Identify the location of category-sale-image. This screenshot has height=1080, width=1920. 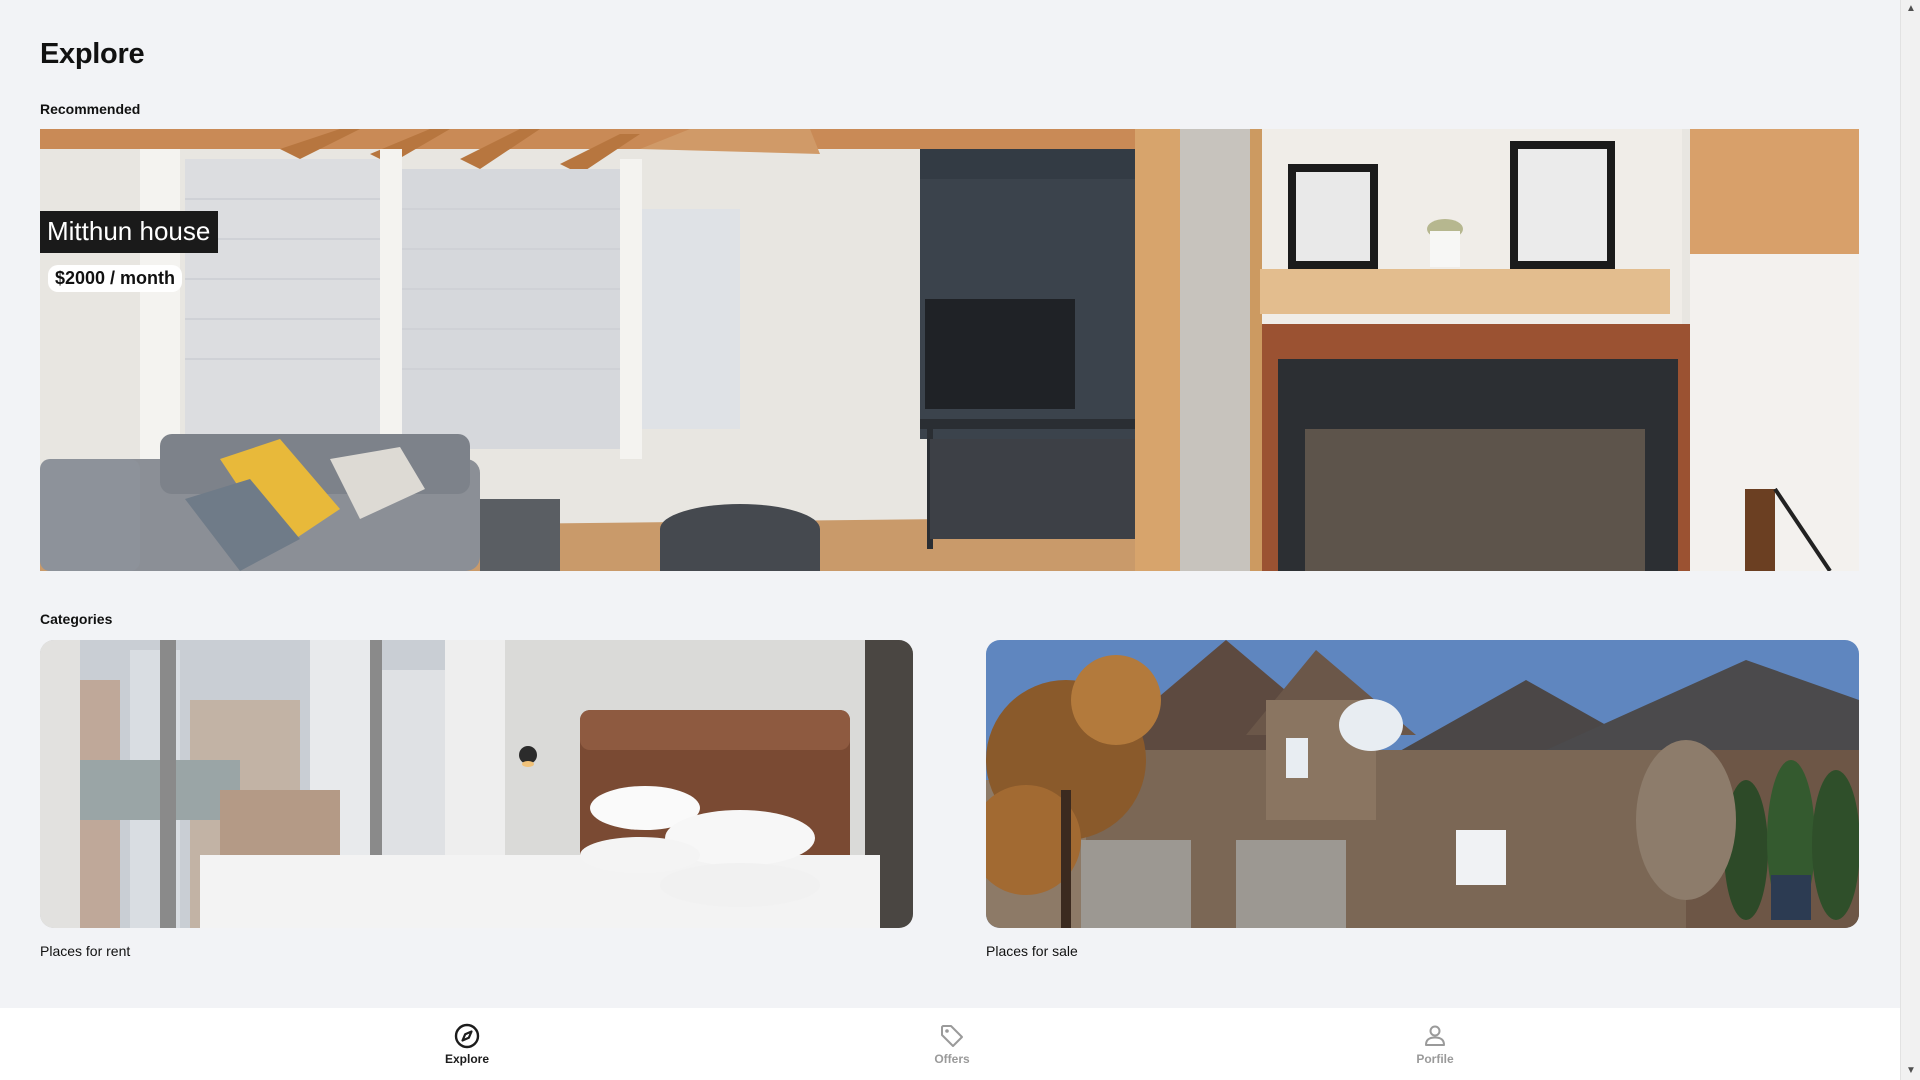
(1422, 784).